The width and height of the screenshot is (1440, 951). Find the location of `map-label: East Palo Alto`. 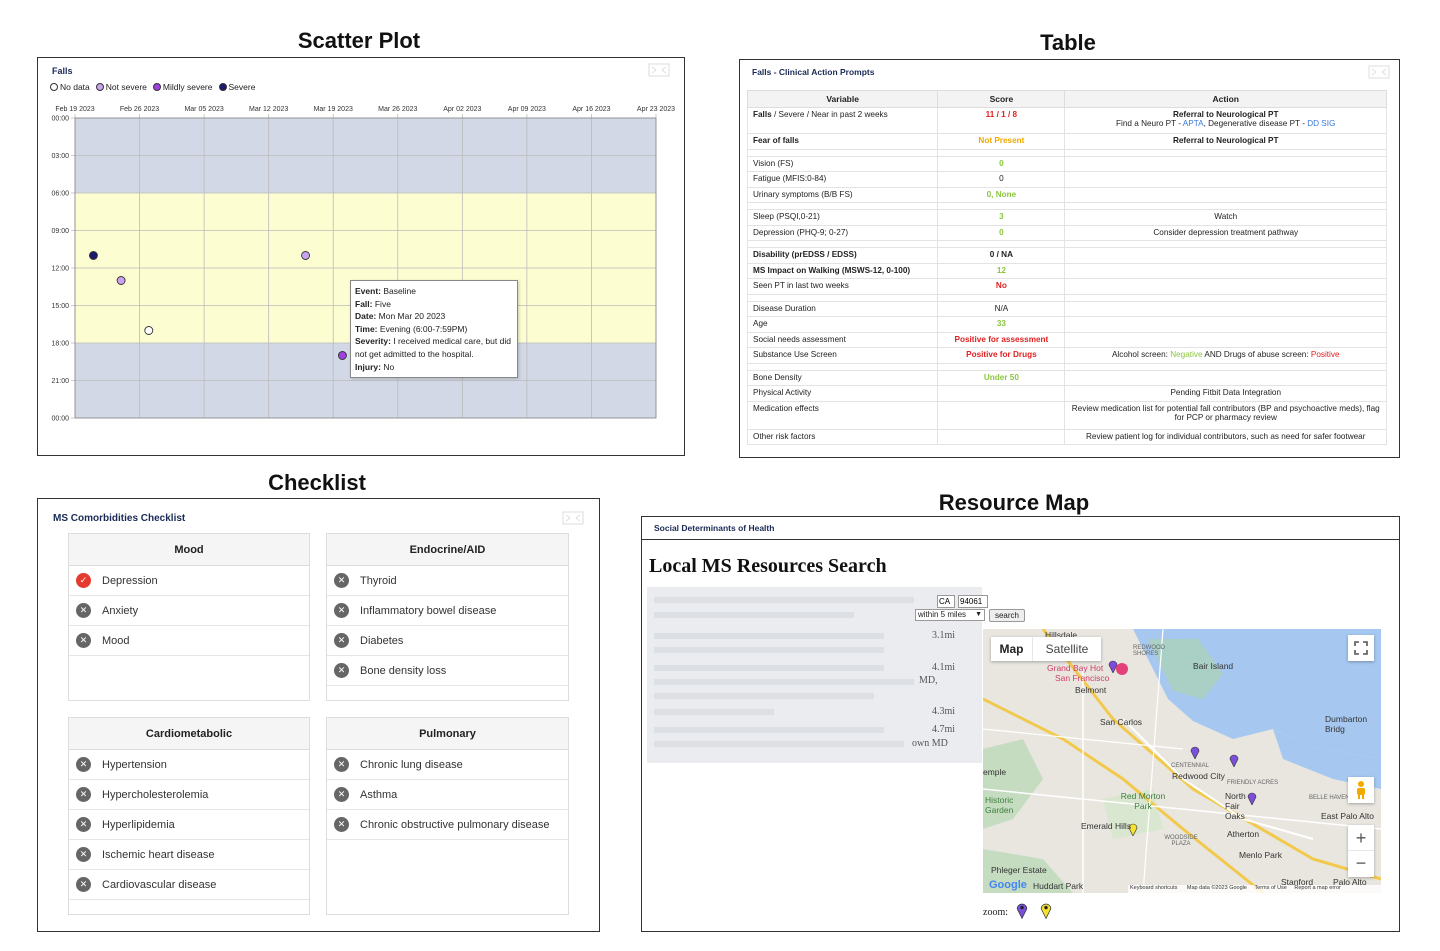

map-label: East Palo Alto is located at coordinates (1347, 816).